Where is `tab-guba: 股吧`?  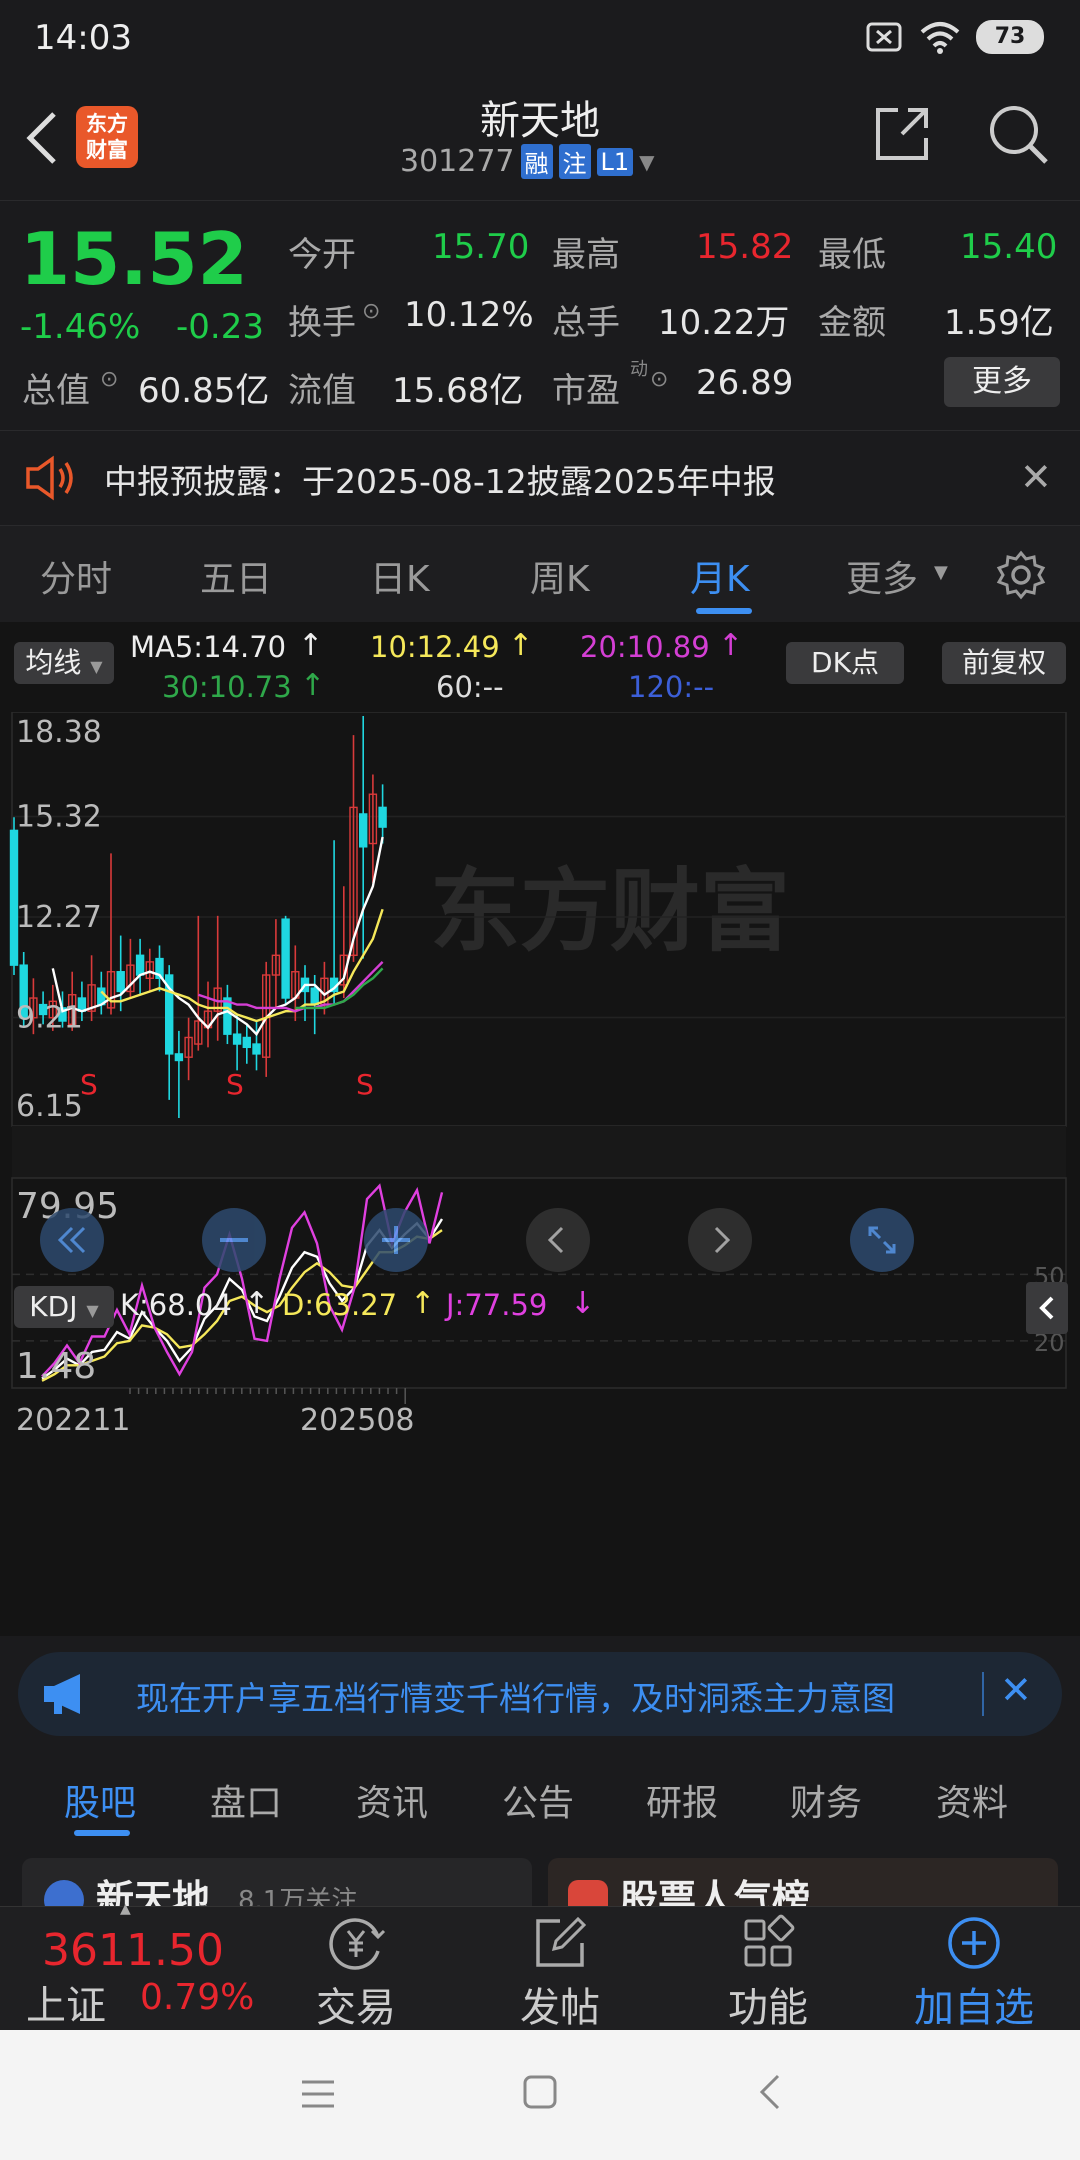 tab-guba: 股吧 is located at coordinates (100, 1800).